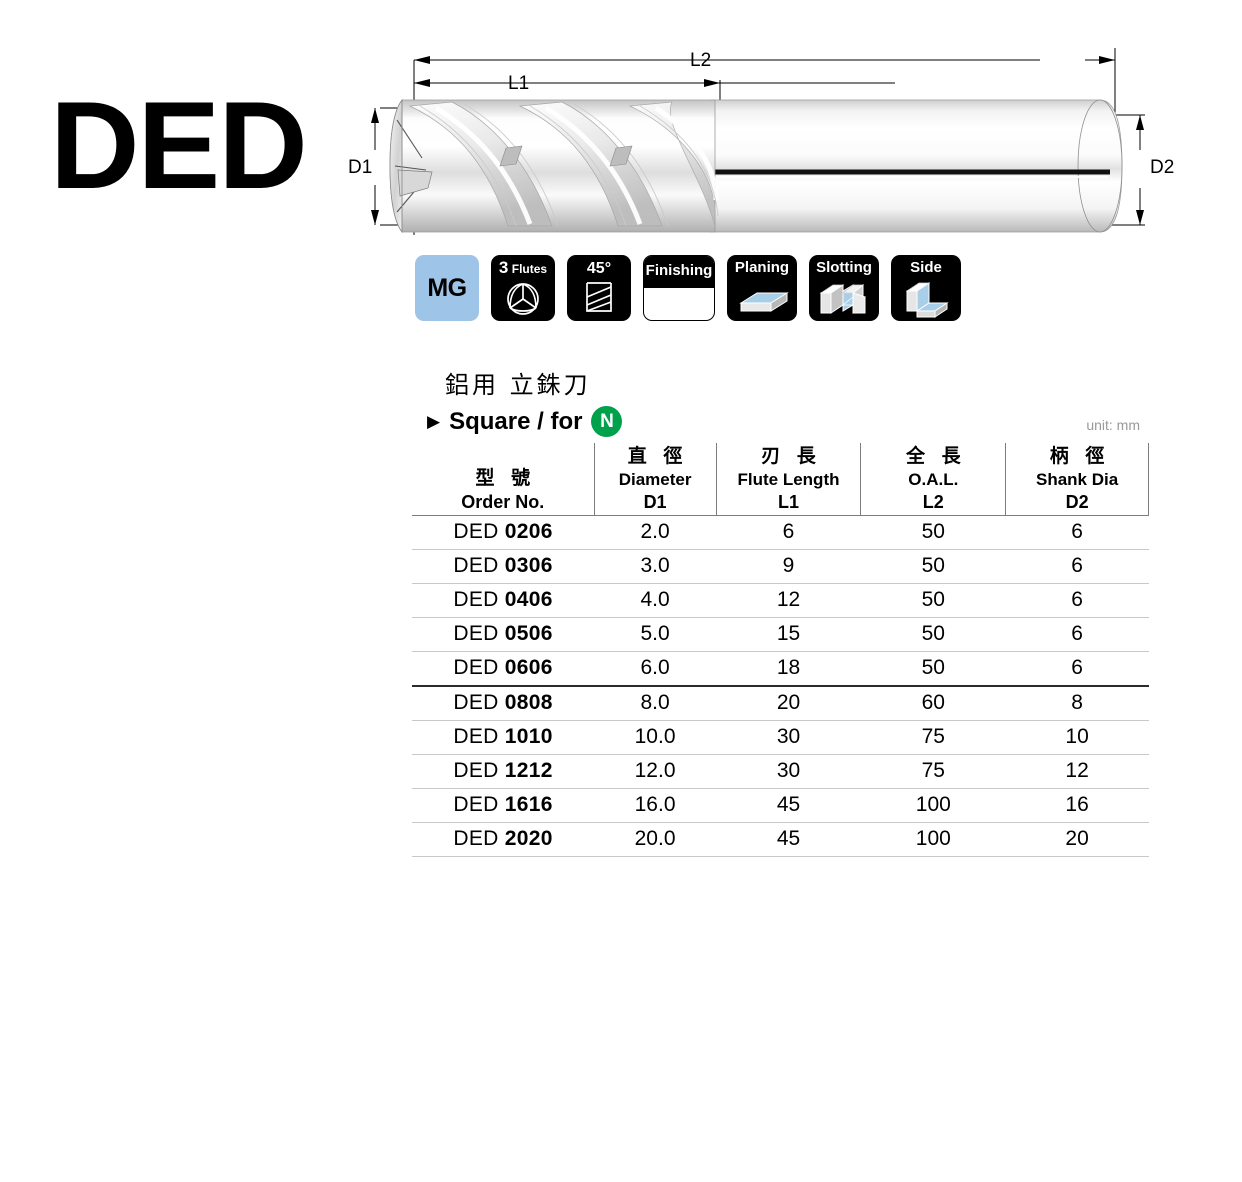 The image size is (1242, 1182). What do you see at coordinates (655, 600) in the screenshot?
I see `cell-diameter: 4.0` at bounding box center [655, 600].